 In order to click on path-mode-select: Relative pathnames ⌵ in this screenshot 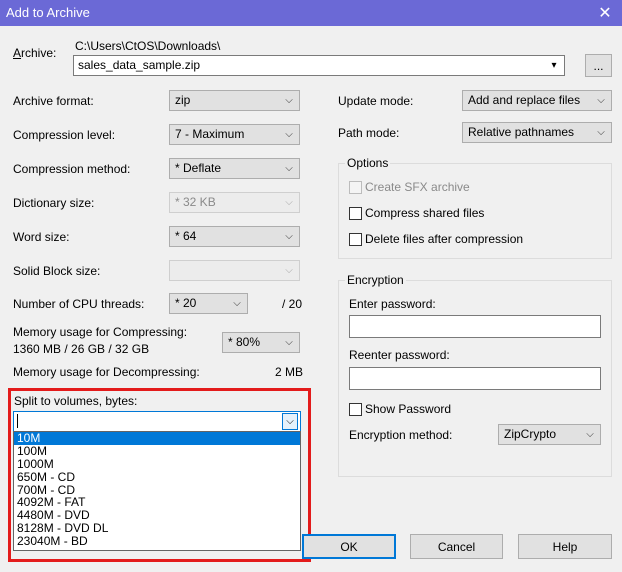, I will do `click(537, 132)`.